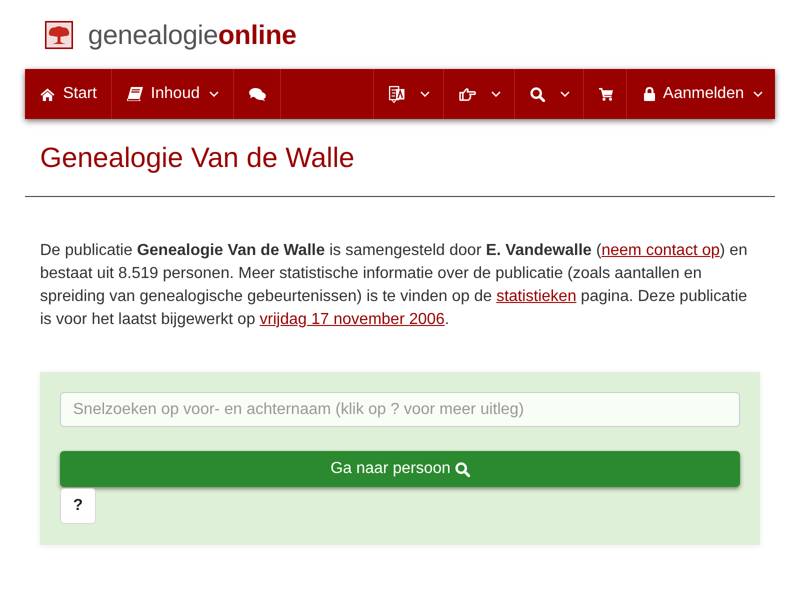 This screenshot has height=600, width=800. What do you see at coordinates (394, 285) in the screenshot?
I see `intro-paragraph: De publicatie Genealogie Van de Walle is samengesteld door E. Vandewalle (neem contact op) en bestaat uit 8.519 personen. Meer statistische informatie over de publicatie (zoals aantallen en spreiding van genealogische gebeurtenissen) is te vinden op de statistieken pagina. Deze publicatie is voor het laatst bijgewerkt op vrijdag 17 november 2006.` at bounding box center [394, 285].